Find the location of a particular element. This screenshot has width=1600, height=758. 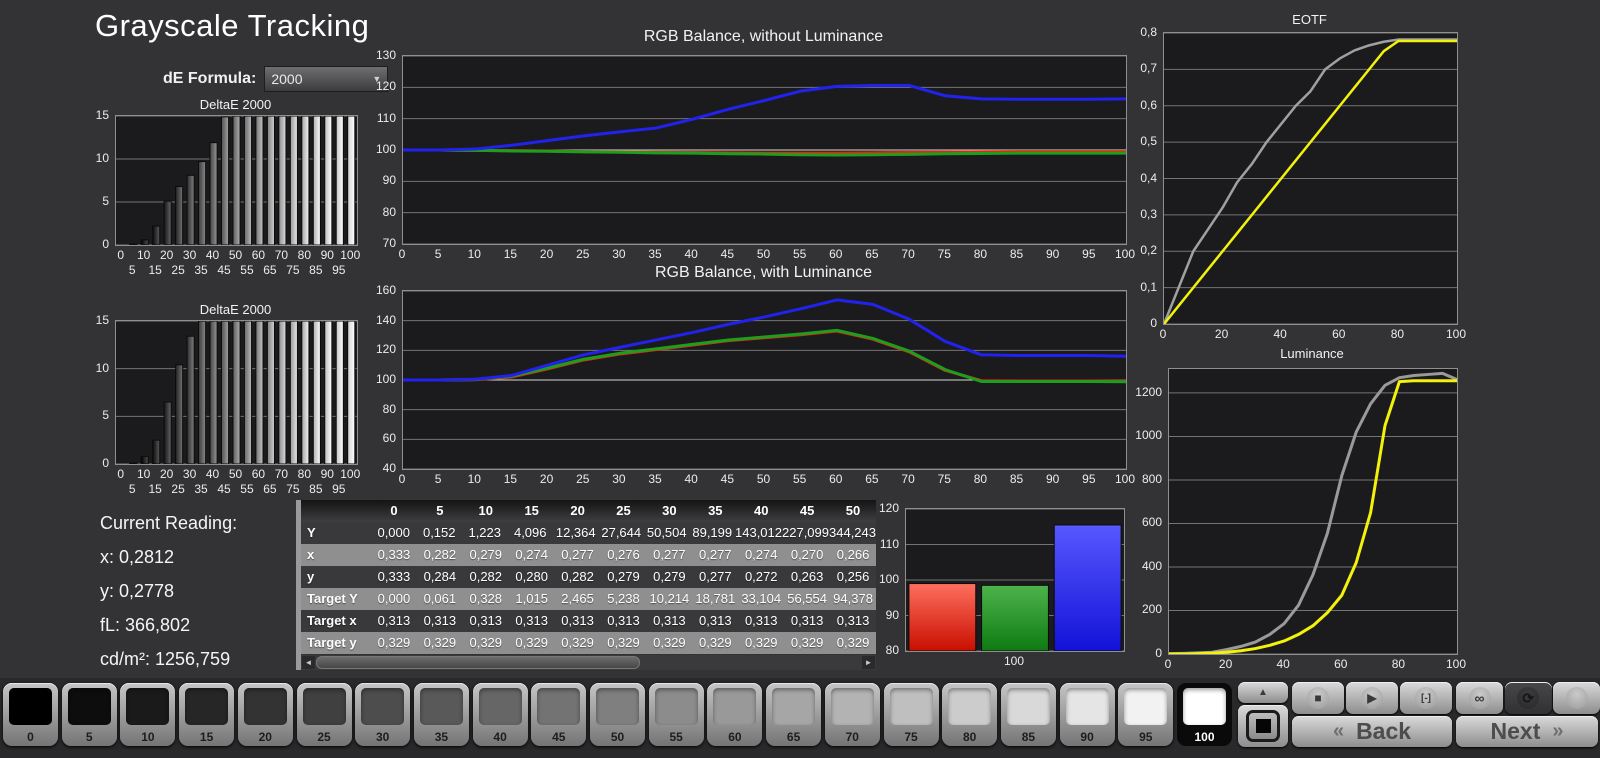

stop-button: ■ is located at coordinates (1318, 698).